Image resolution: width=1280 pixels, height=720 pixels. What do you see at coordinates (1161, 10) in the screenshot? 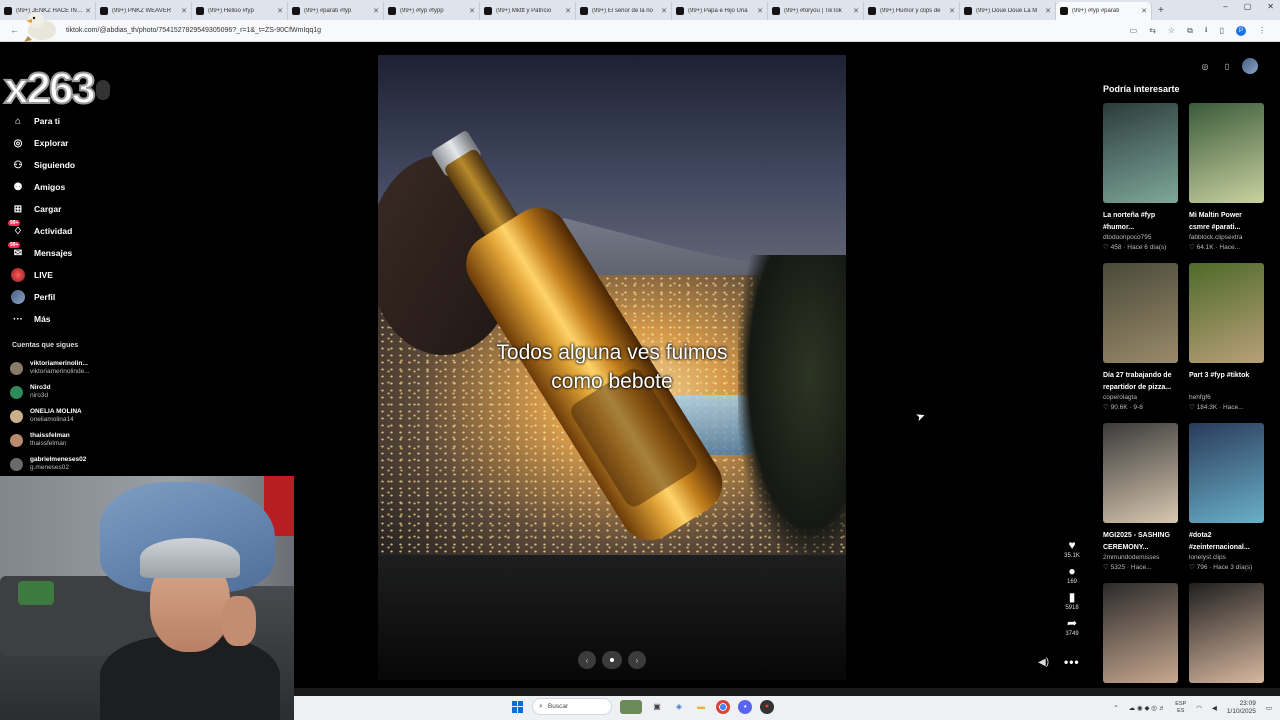
I see `new-tab-button: +` at bounding box center [1161, 10].